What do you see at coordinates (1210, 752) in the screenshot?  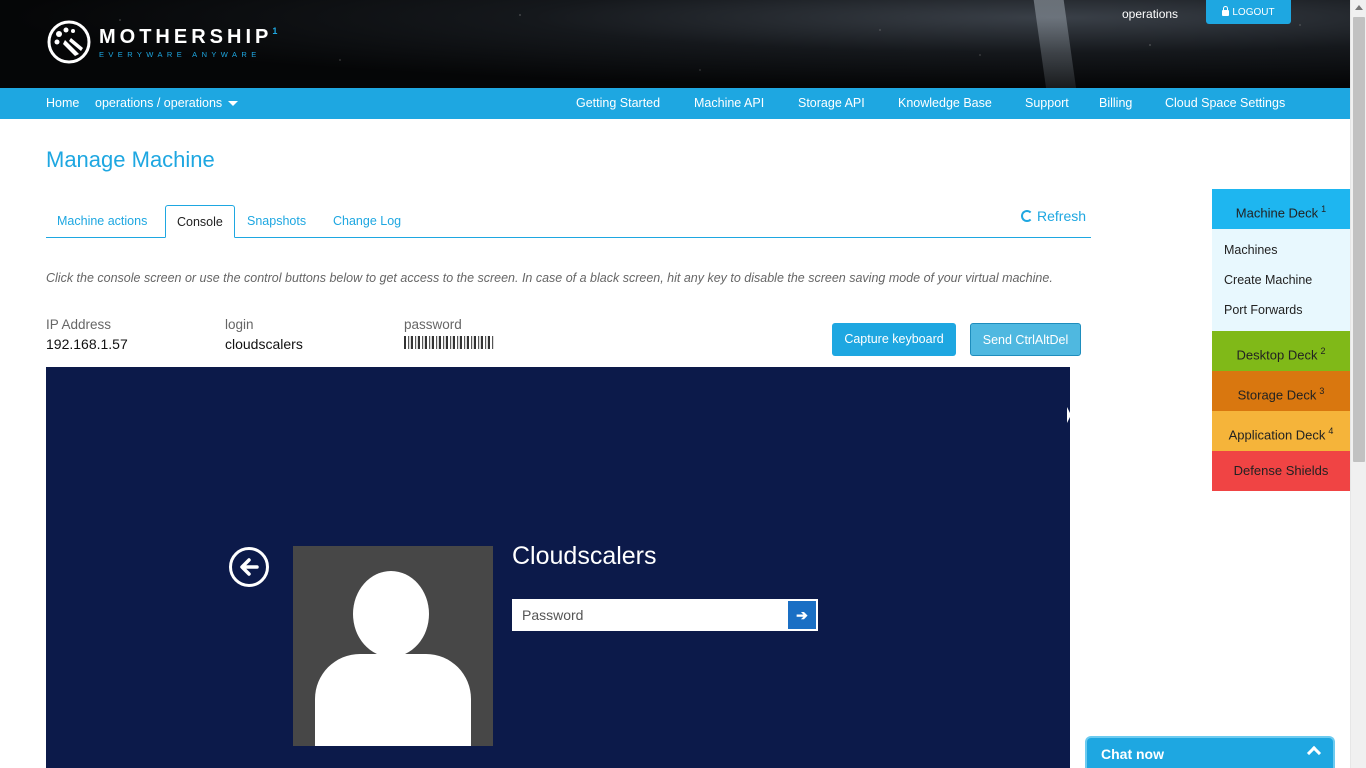 I see `chat-widget: Chat now` at bounding box center [1210, 752].